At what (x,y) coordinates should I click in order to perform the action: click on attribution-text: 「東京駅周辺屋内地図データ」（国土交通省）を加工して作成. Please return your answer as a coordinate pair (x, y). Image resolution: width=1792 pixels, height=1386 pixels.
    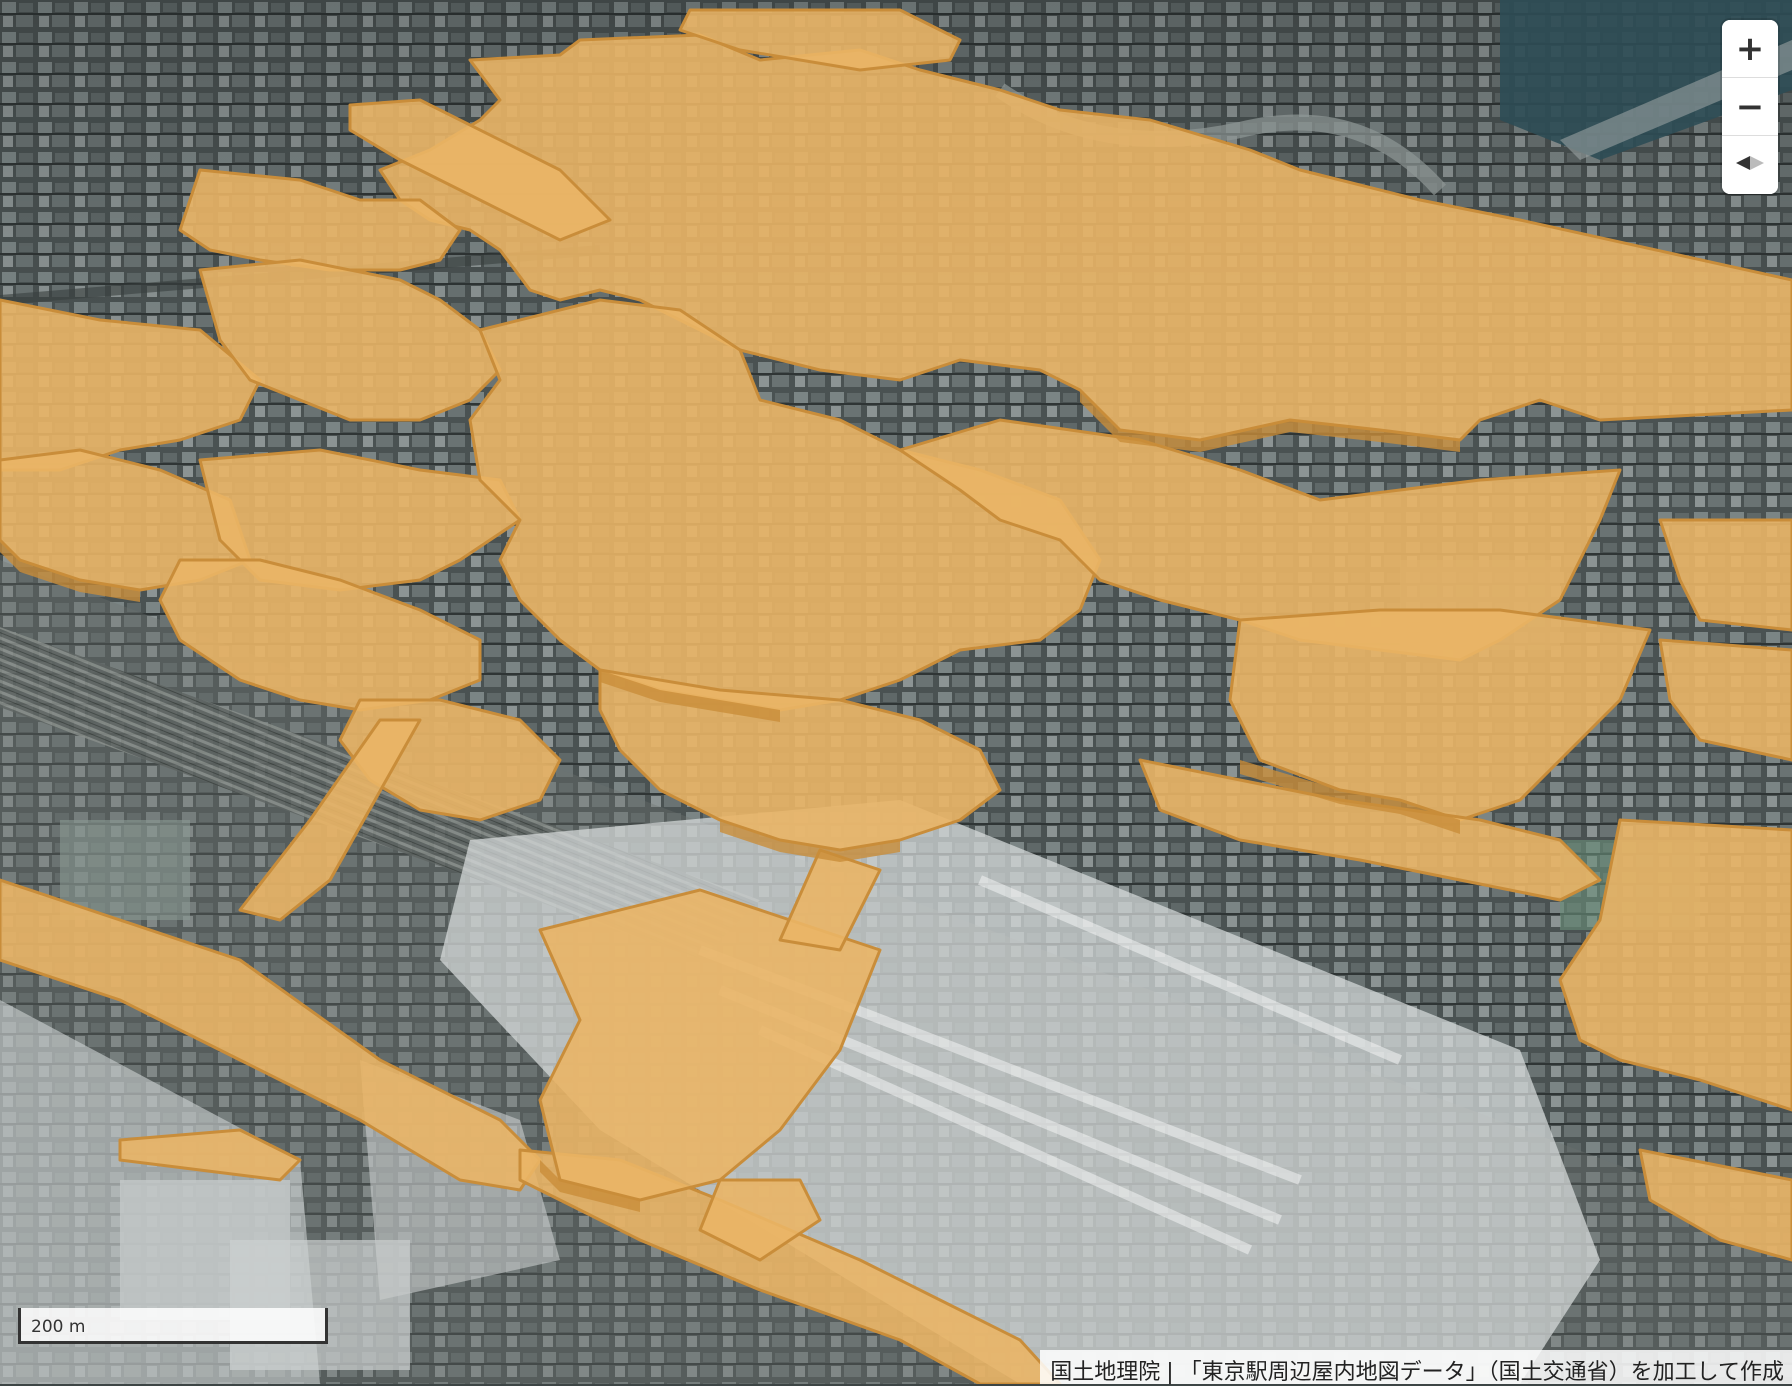
    Looking at the image, I should click on (1481, 1372).